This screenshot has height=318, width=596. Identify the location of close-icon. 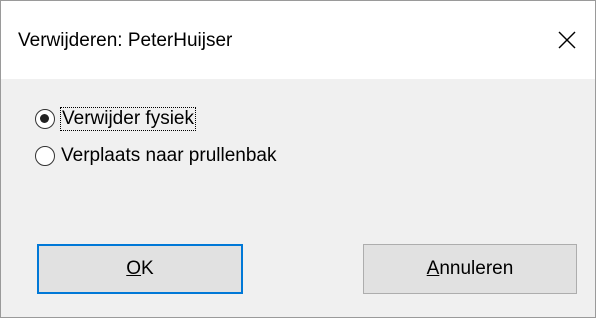
(567, 40).